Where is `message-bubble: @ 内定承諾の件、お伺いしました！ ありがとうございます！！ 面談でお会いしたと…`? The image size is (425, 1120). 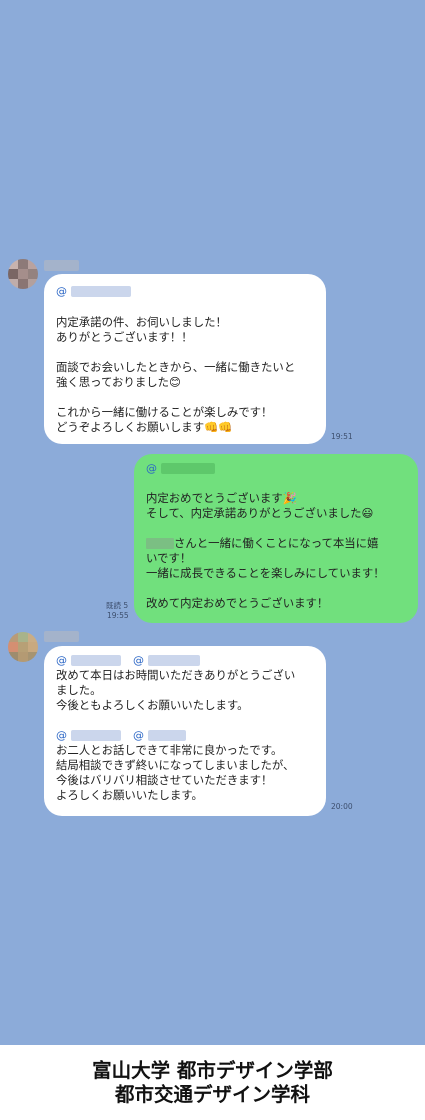 message-bubble: @ 内定承諾の件、お伺いしました！ ありがとうございます！！ 面談でお会いしたと… is located at coordinates (185, 359).